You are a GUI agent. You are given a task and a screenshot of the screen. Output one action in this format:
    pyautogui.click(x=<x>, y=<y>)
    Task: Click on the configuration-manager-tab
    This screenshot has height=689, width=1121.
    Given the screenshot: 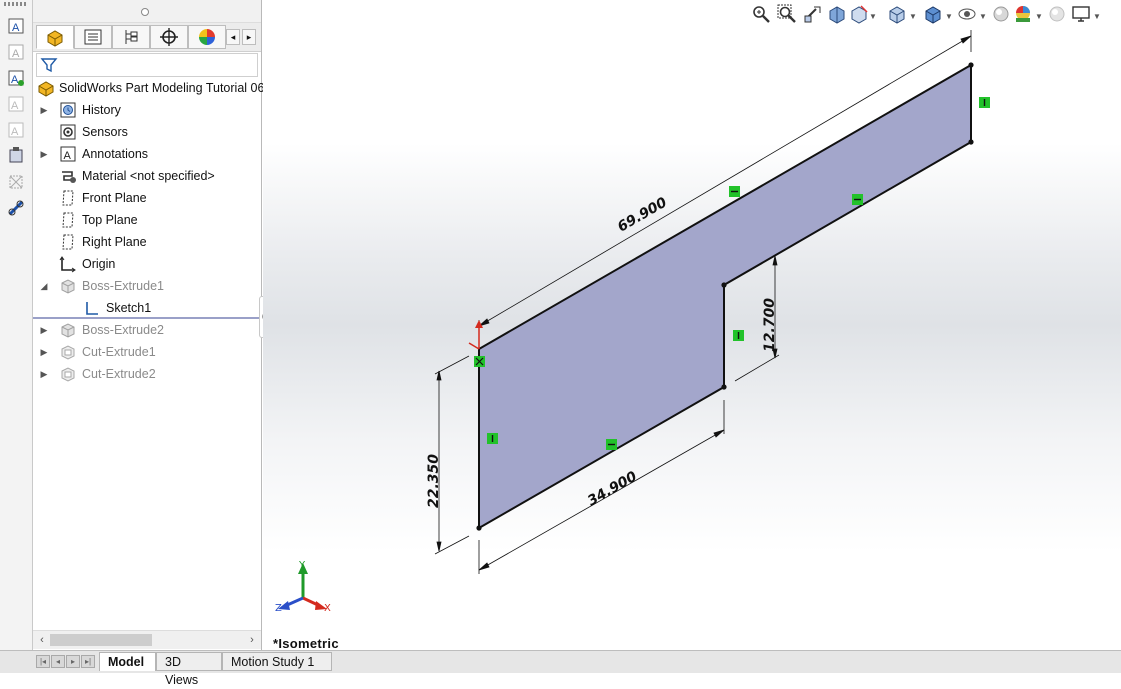 What is the action you would take?
    pyautogui.click(x=131, y=37)
    